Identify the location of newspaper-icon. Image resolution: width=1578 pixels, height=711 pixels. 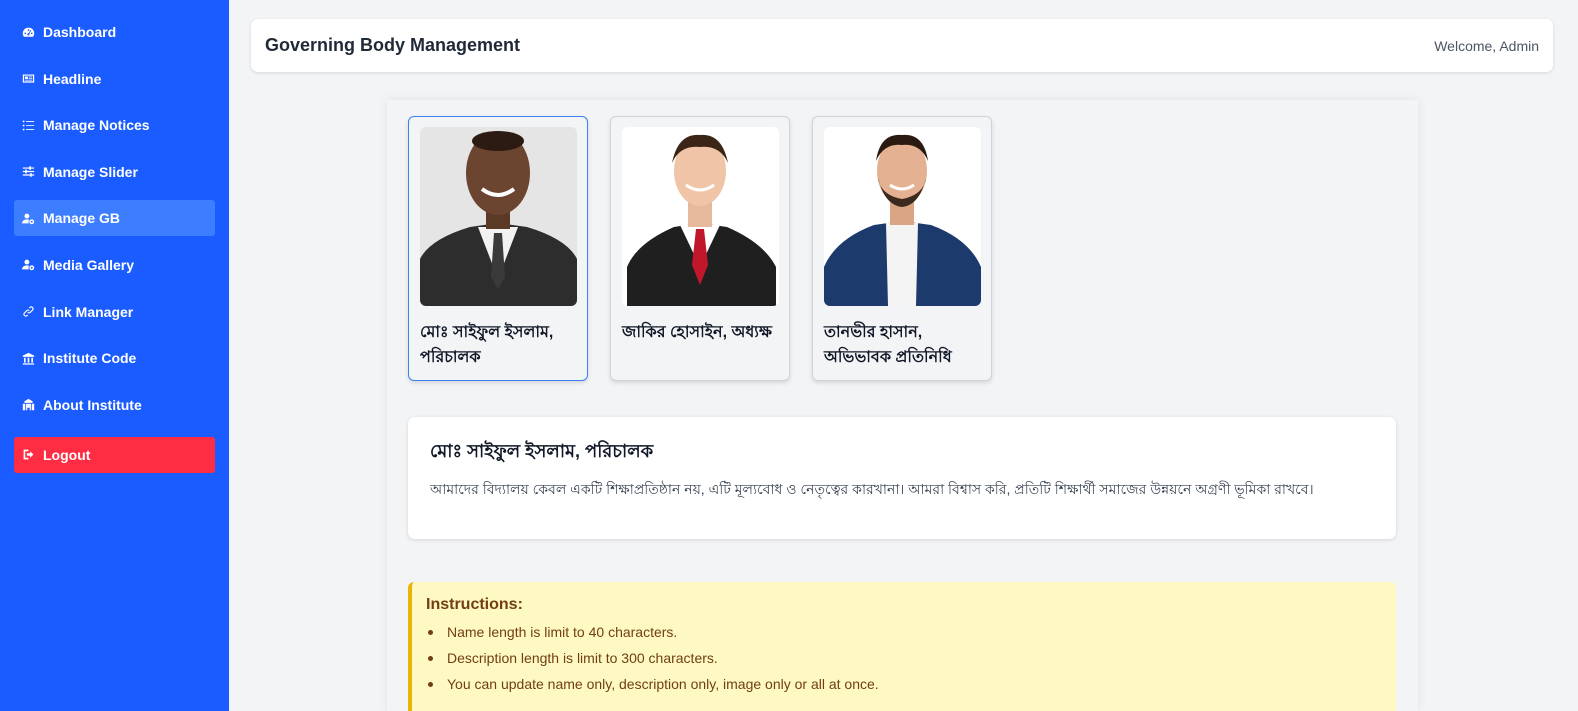
(28, 78).